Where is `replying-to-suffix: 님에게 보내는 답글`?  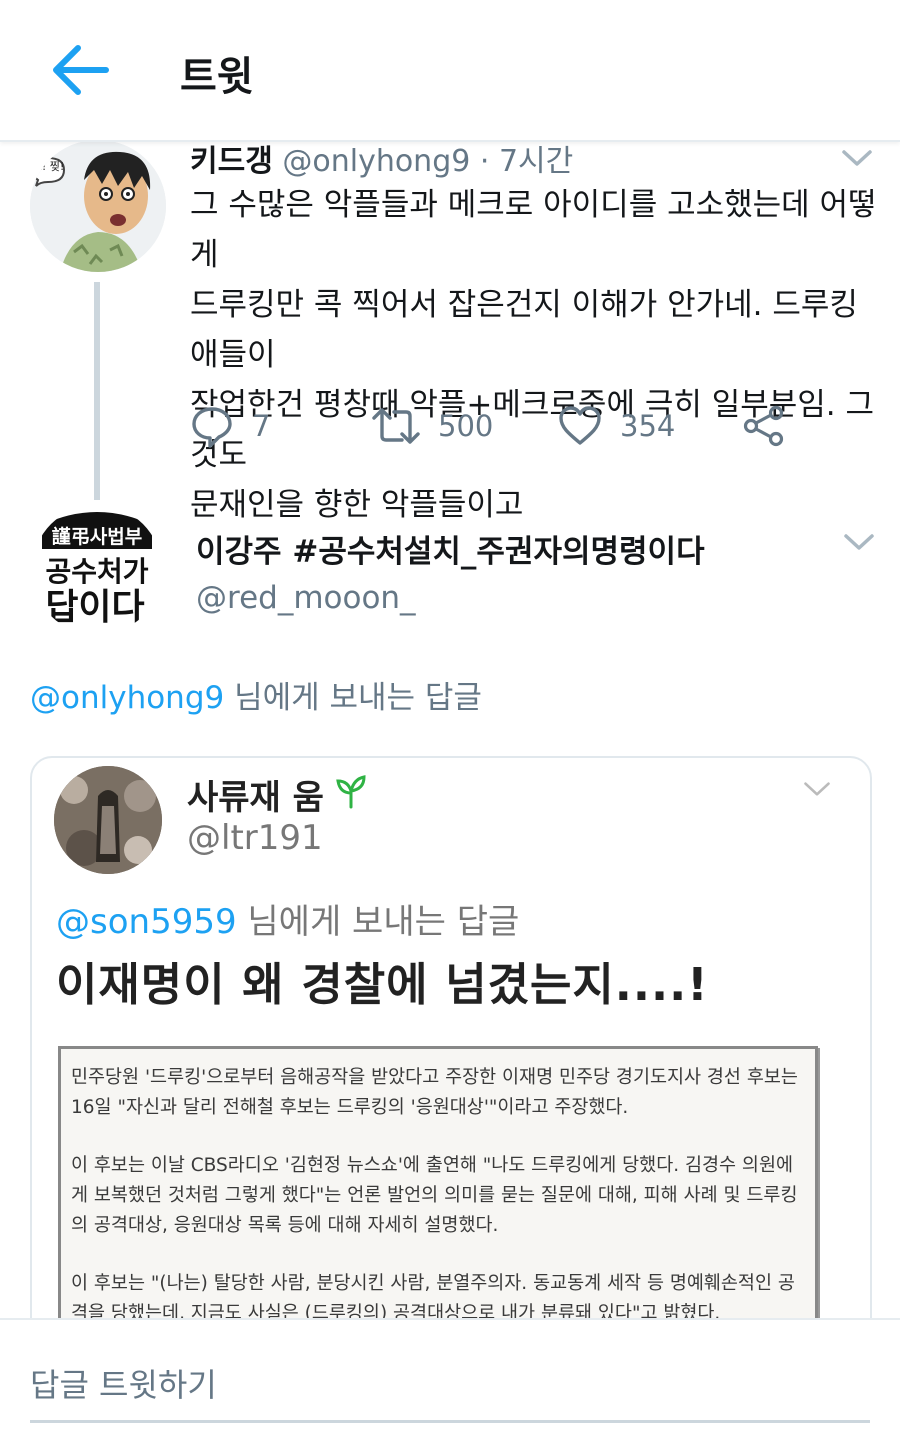
replying-to-suffix: 님에게 보내는 답글 is located at coordinates (353, 698).